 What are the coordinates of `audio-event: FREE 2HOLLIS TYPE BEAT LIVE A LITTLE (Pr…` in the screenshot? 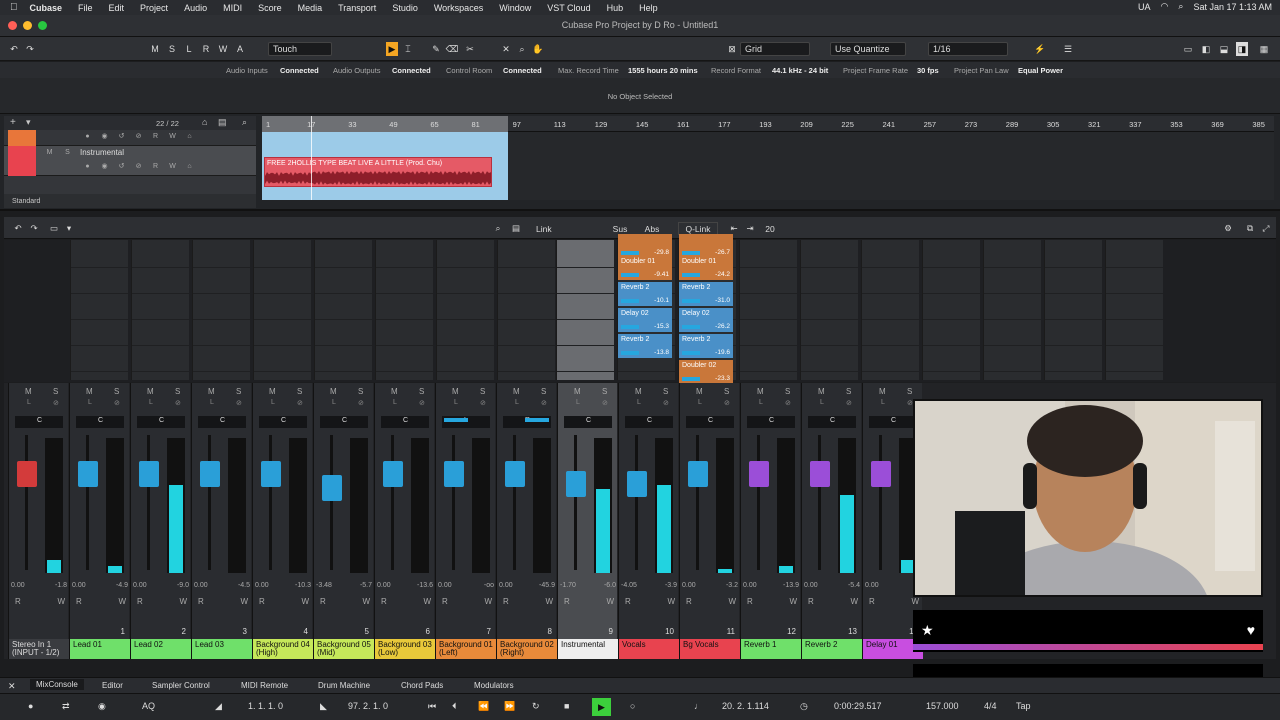 It's located at (378, 172).